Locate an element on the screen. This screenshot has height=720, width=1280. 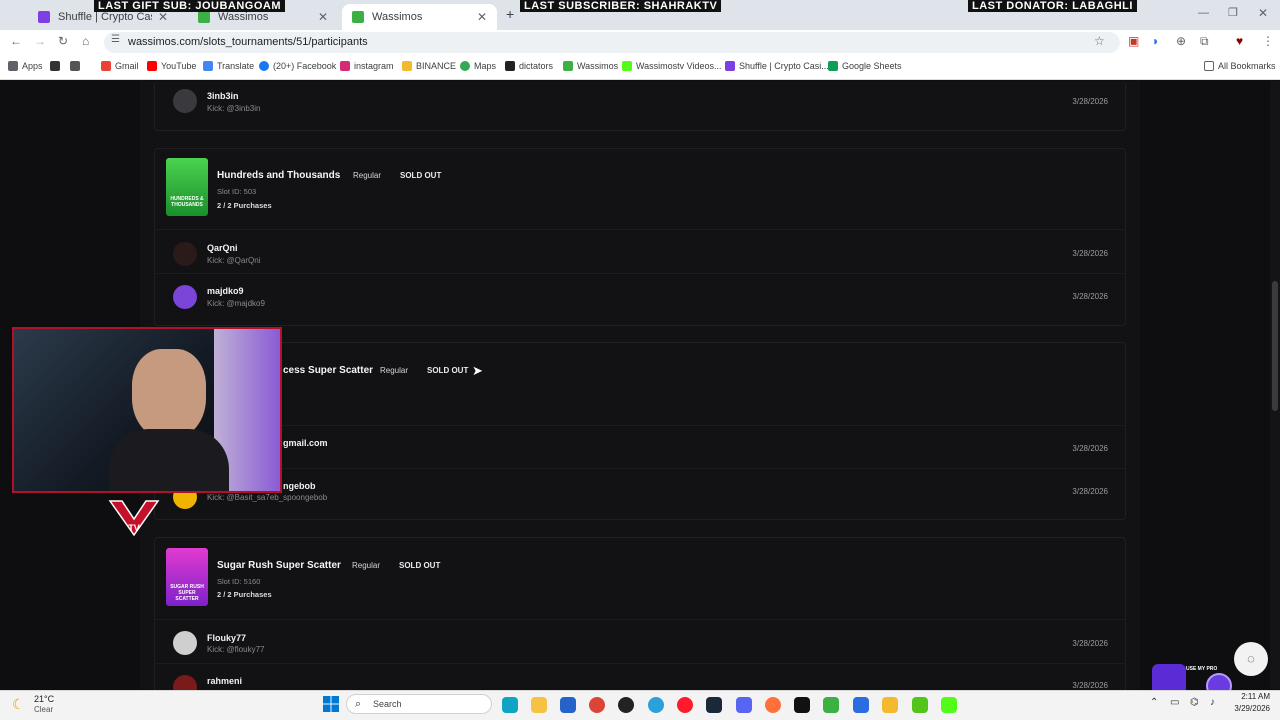
back-icon: ← is located at coordinates (16, 41).